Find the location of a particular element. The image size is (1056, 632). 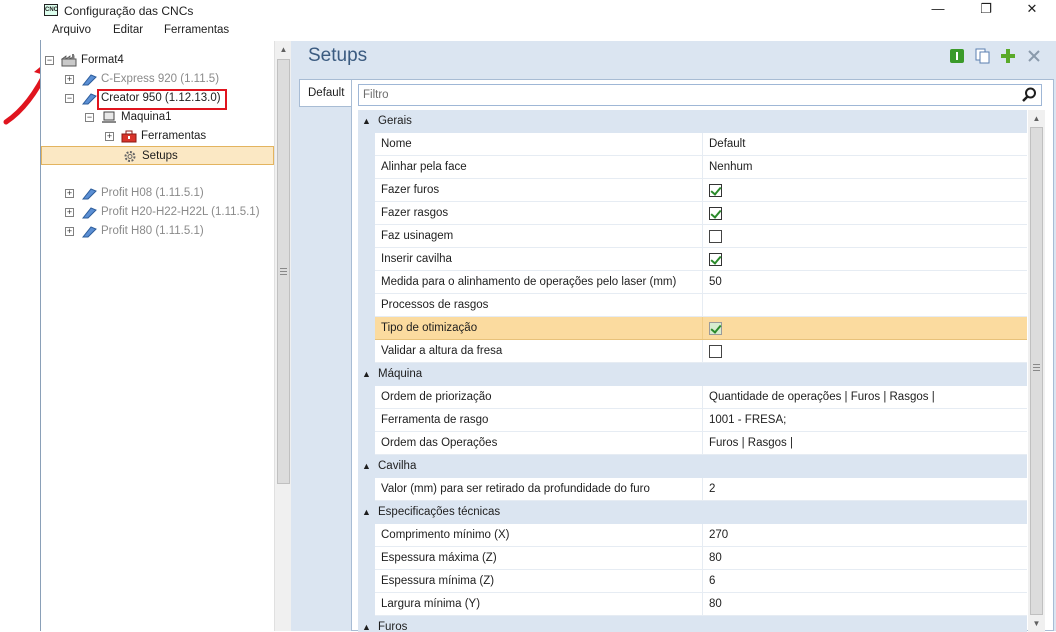

tree-node-cexpress: + C-Express 920 (1.11.5) is located at coordinates (165, 79).